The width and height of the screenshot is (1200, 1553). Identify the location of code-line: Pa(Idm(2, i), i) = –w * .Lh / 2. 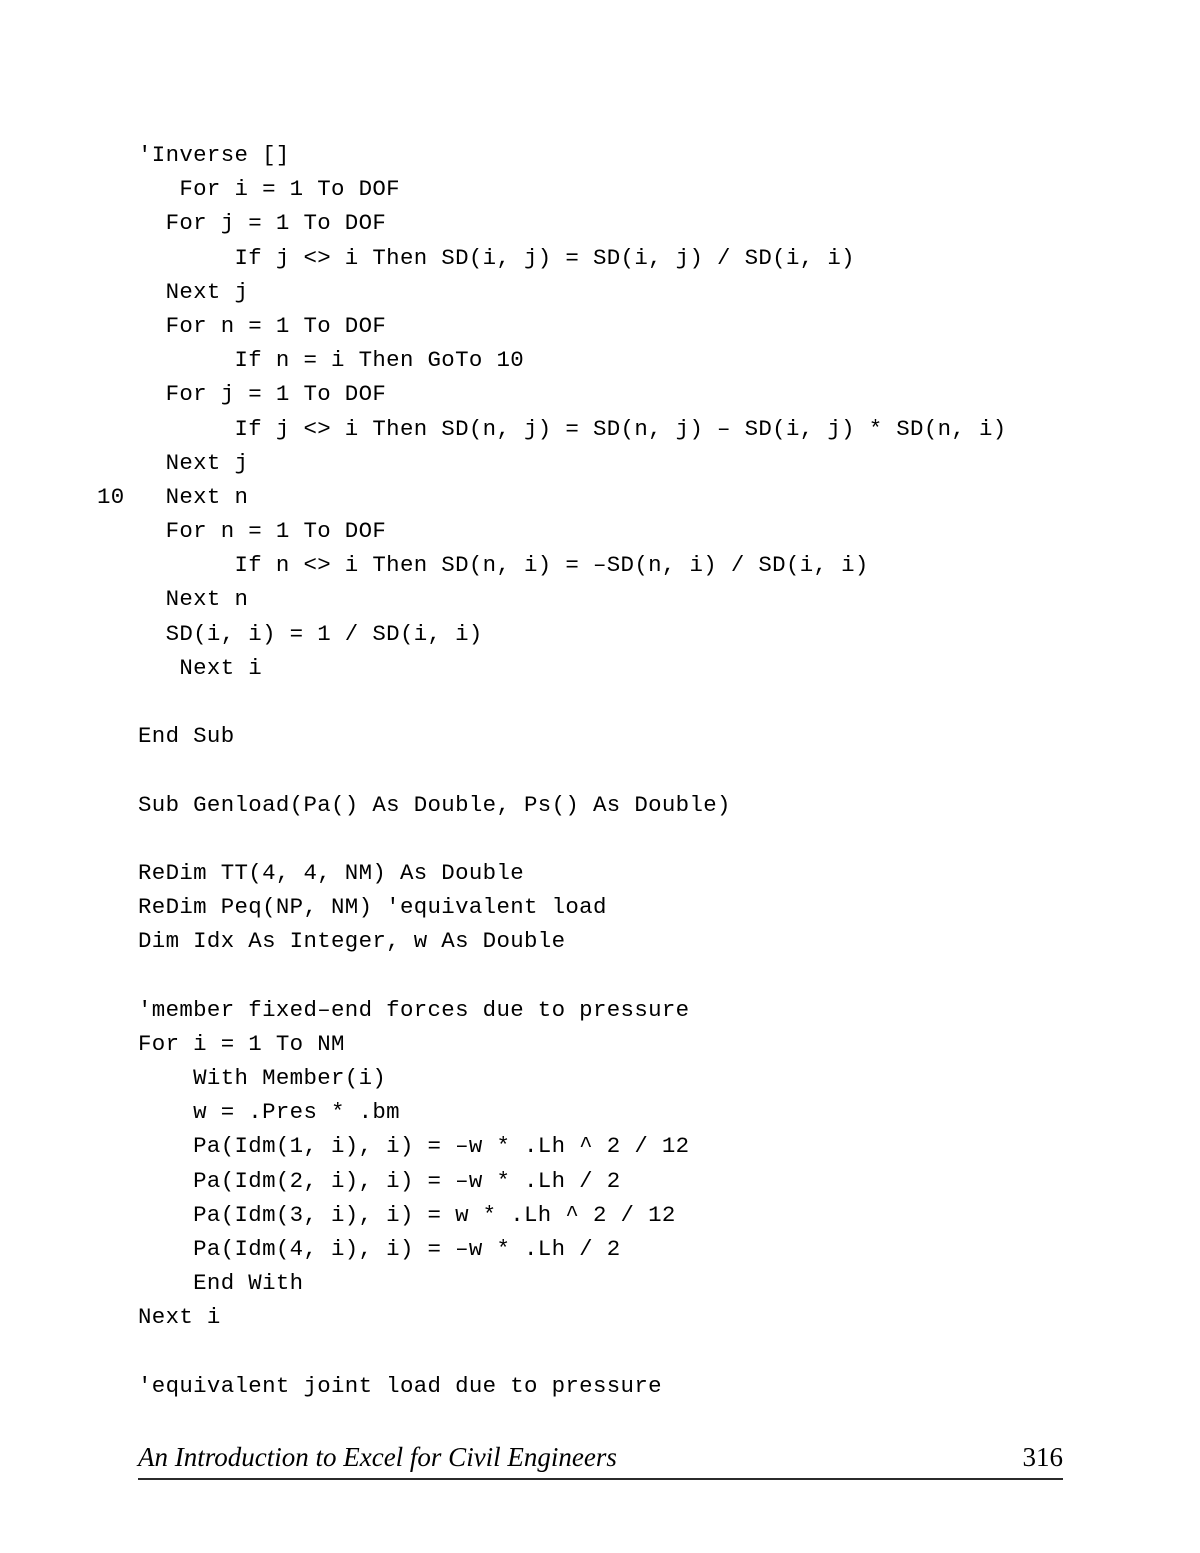
(607, 1181).